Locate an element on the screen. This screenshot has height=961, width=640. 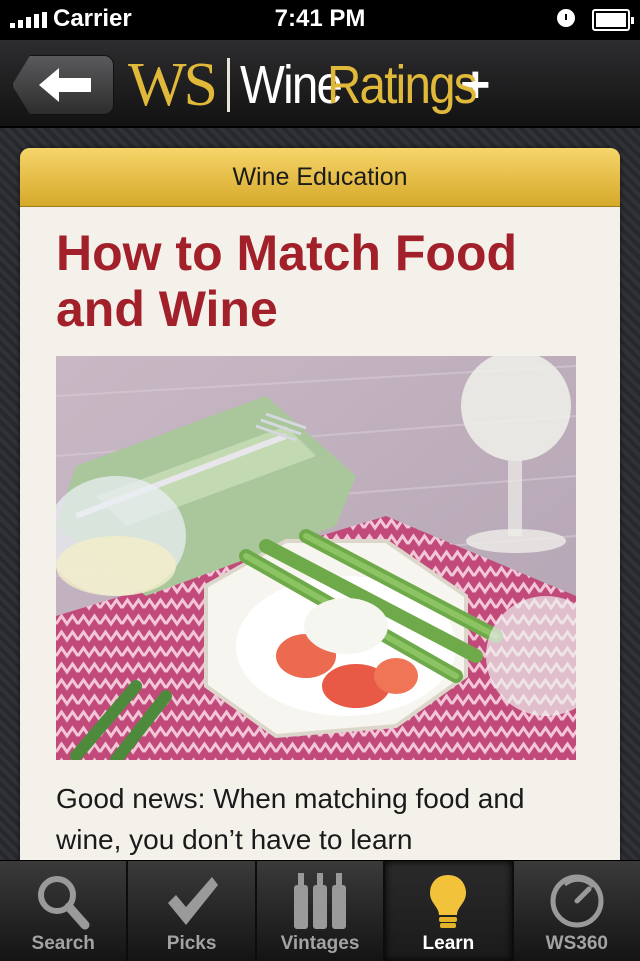
lightbulb-icon is located at coordinates (448, 901).